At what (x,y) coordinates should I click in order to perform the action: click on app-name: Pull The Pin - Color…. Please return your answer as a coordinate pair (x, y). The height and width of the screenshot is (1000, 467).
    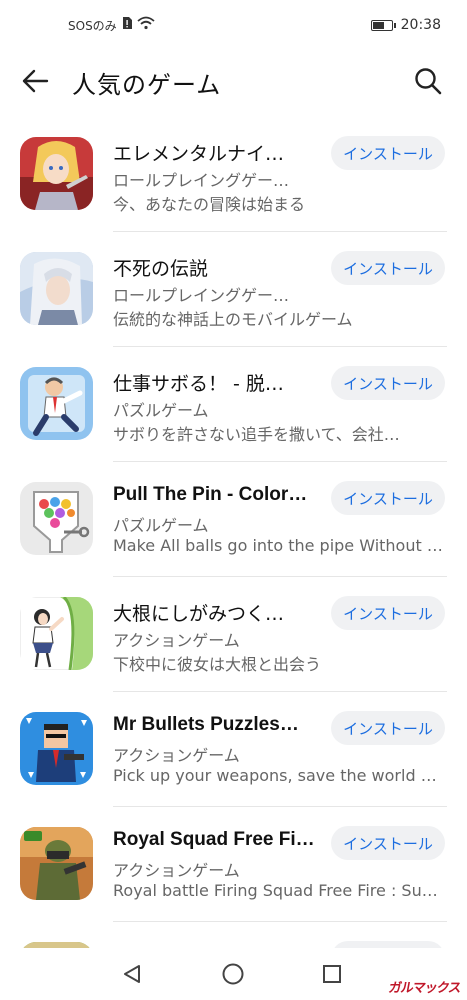
    Looking at the image, I should click on (210, 494).